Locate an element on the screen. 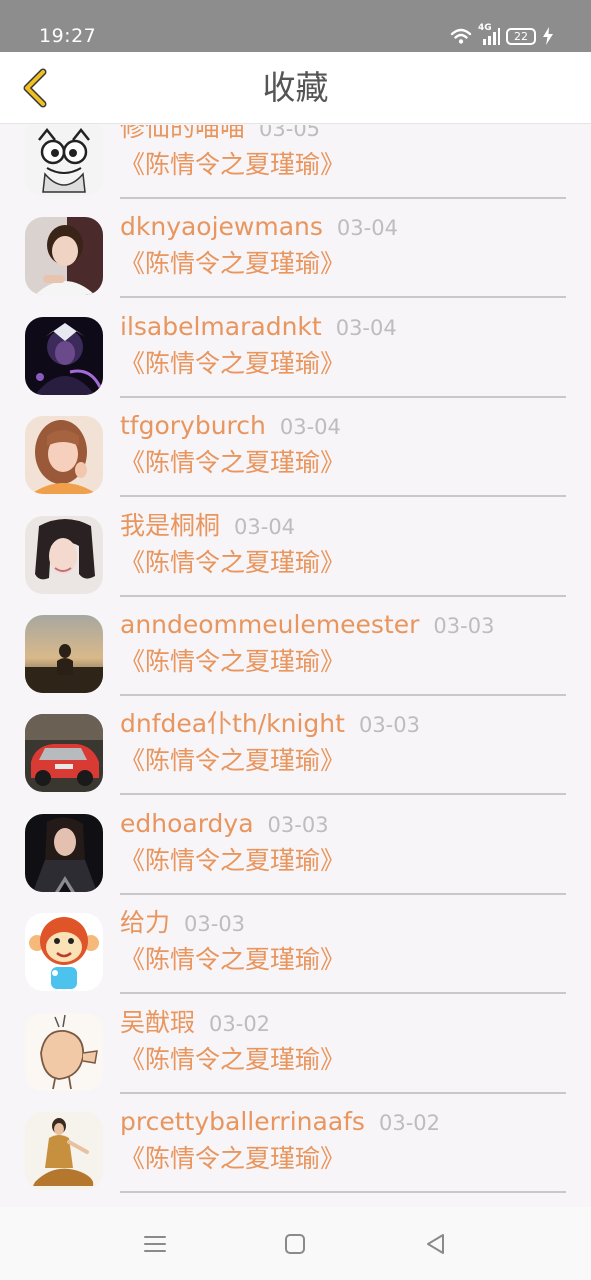  name-line: prcettyballerrinaafs 03-02 is located at coordinates (280, 1122).